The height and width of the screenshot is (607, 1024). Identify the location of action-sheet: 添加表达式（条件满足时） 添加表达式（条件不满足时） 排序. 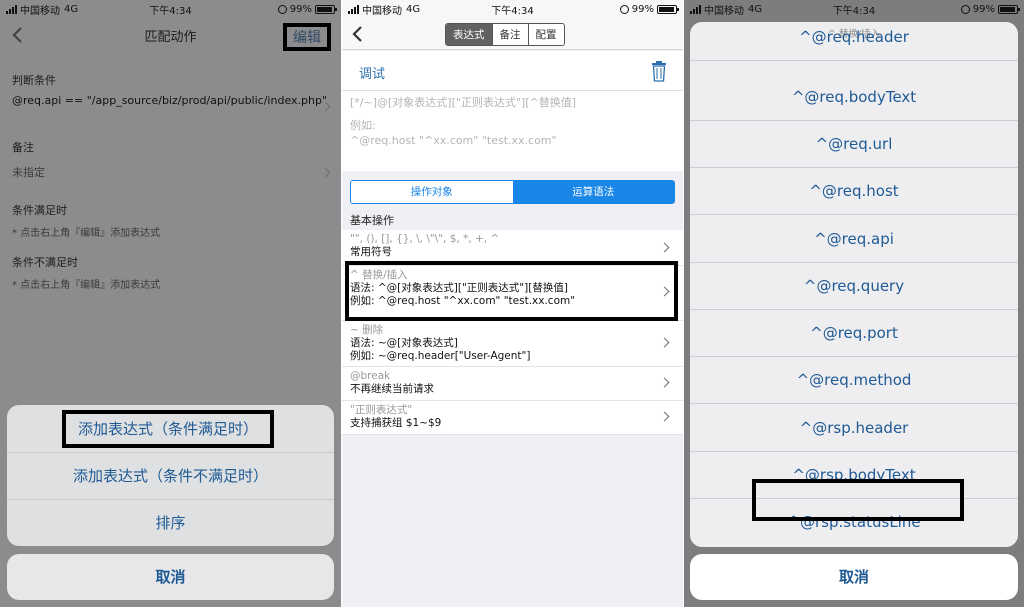
(170, 475).